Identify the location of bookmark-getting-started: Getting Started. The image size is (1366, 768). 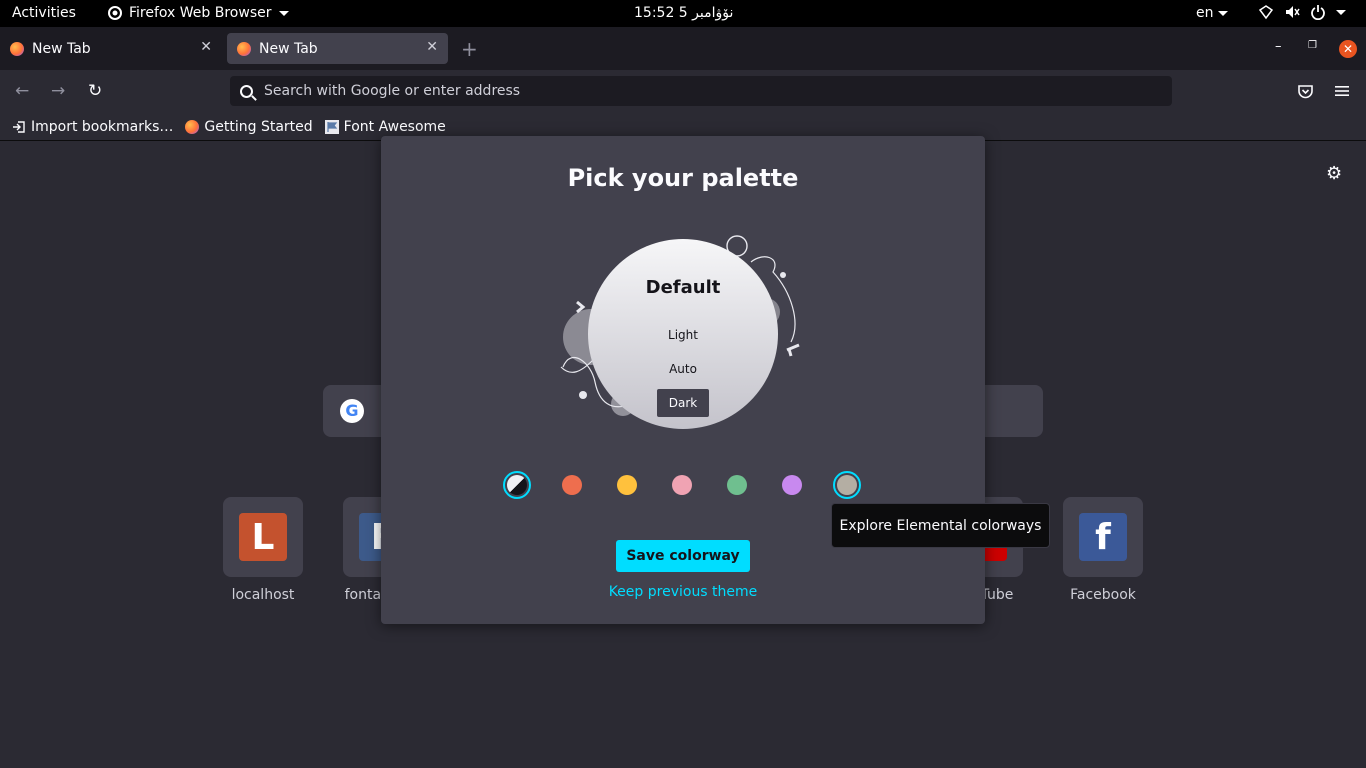
(249, 126).